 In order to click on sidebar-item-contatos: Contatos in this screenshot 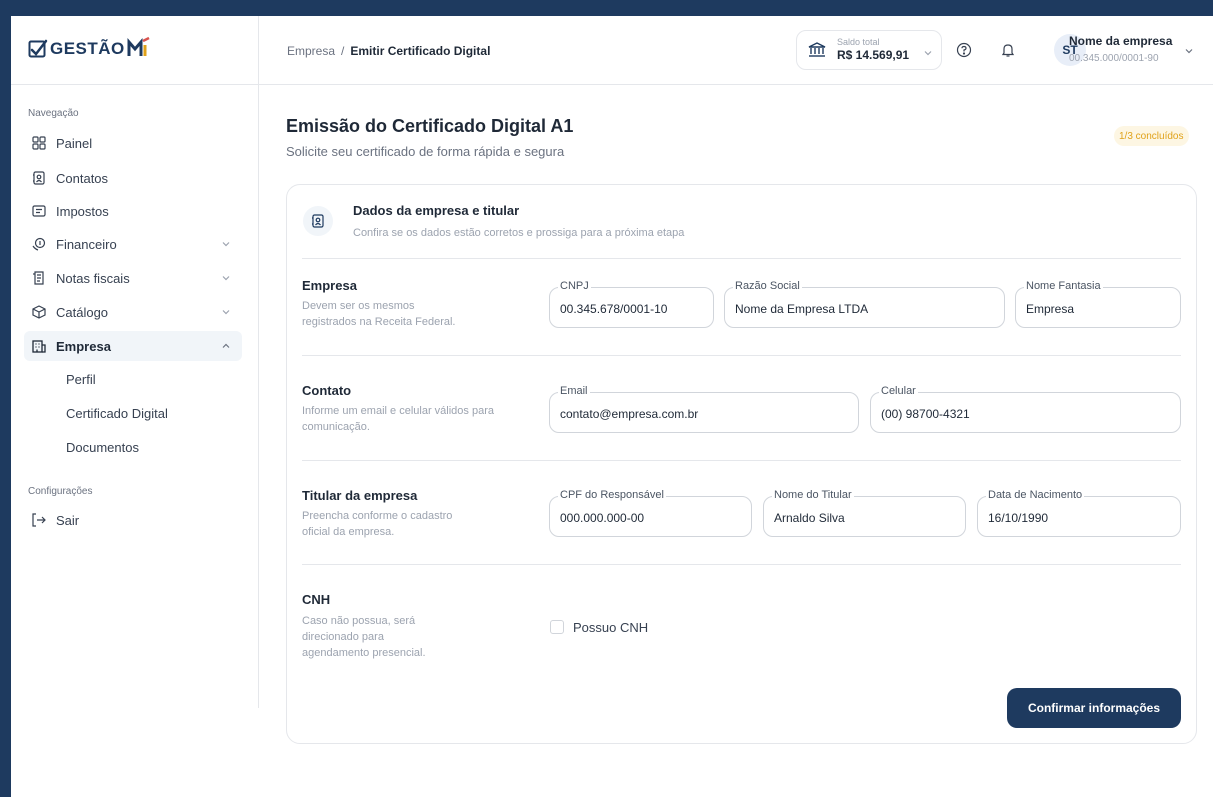, I will do `click(133, 178)`.